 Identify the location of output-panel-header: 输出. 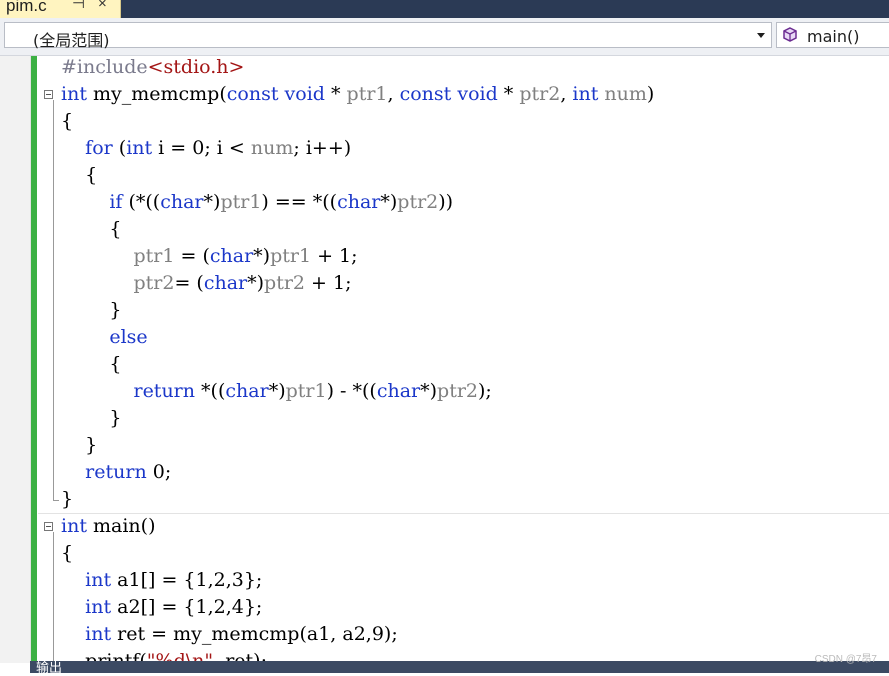
(459, 668).